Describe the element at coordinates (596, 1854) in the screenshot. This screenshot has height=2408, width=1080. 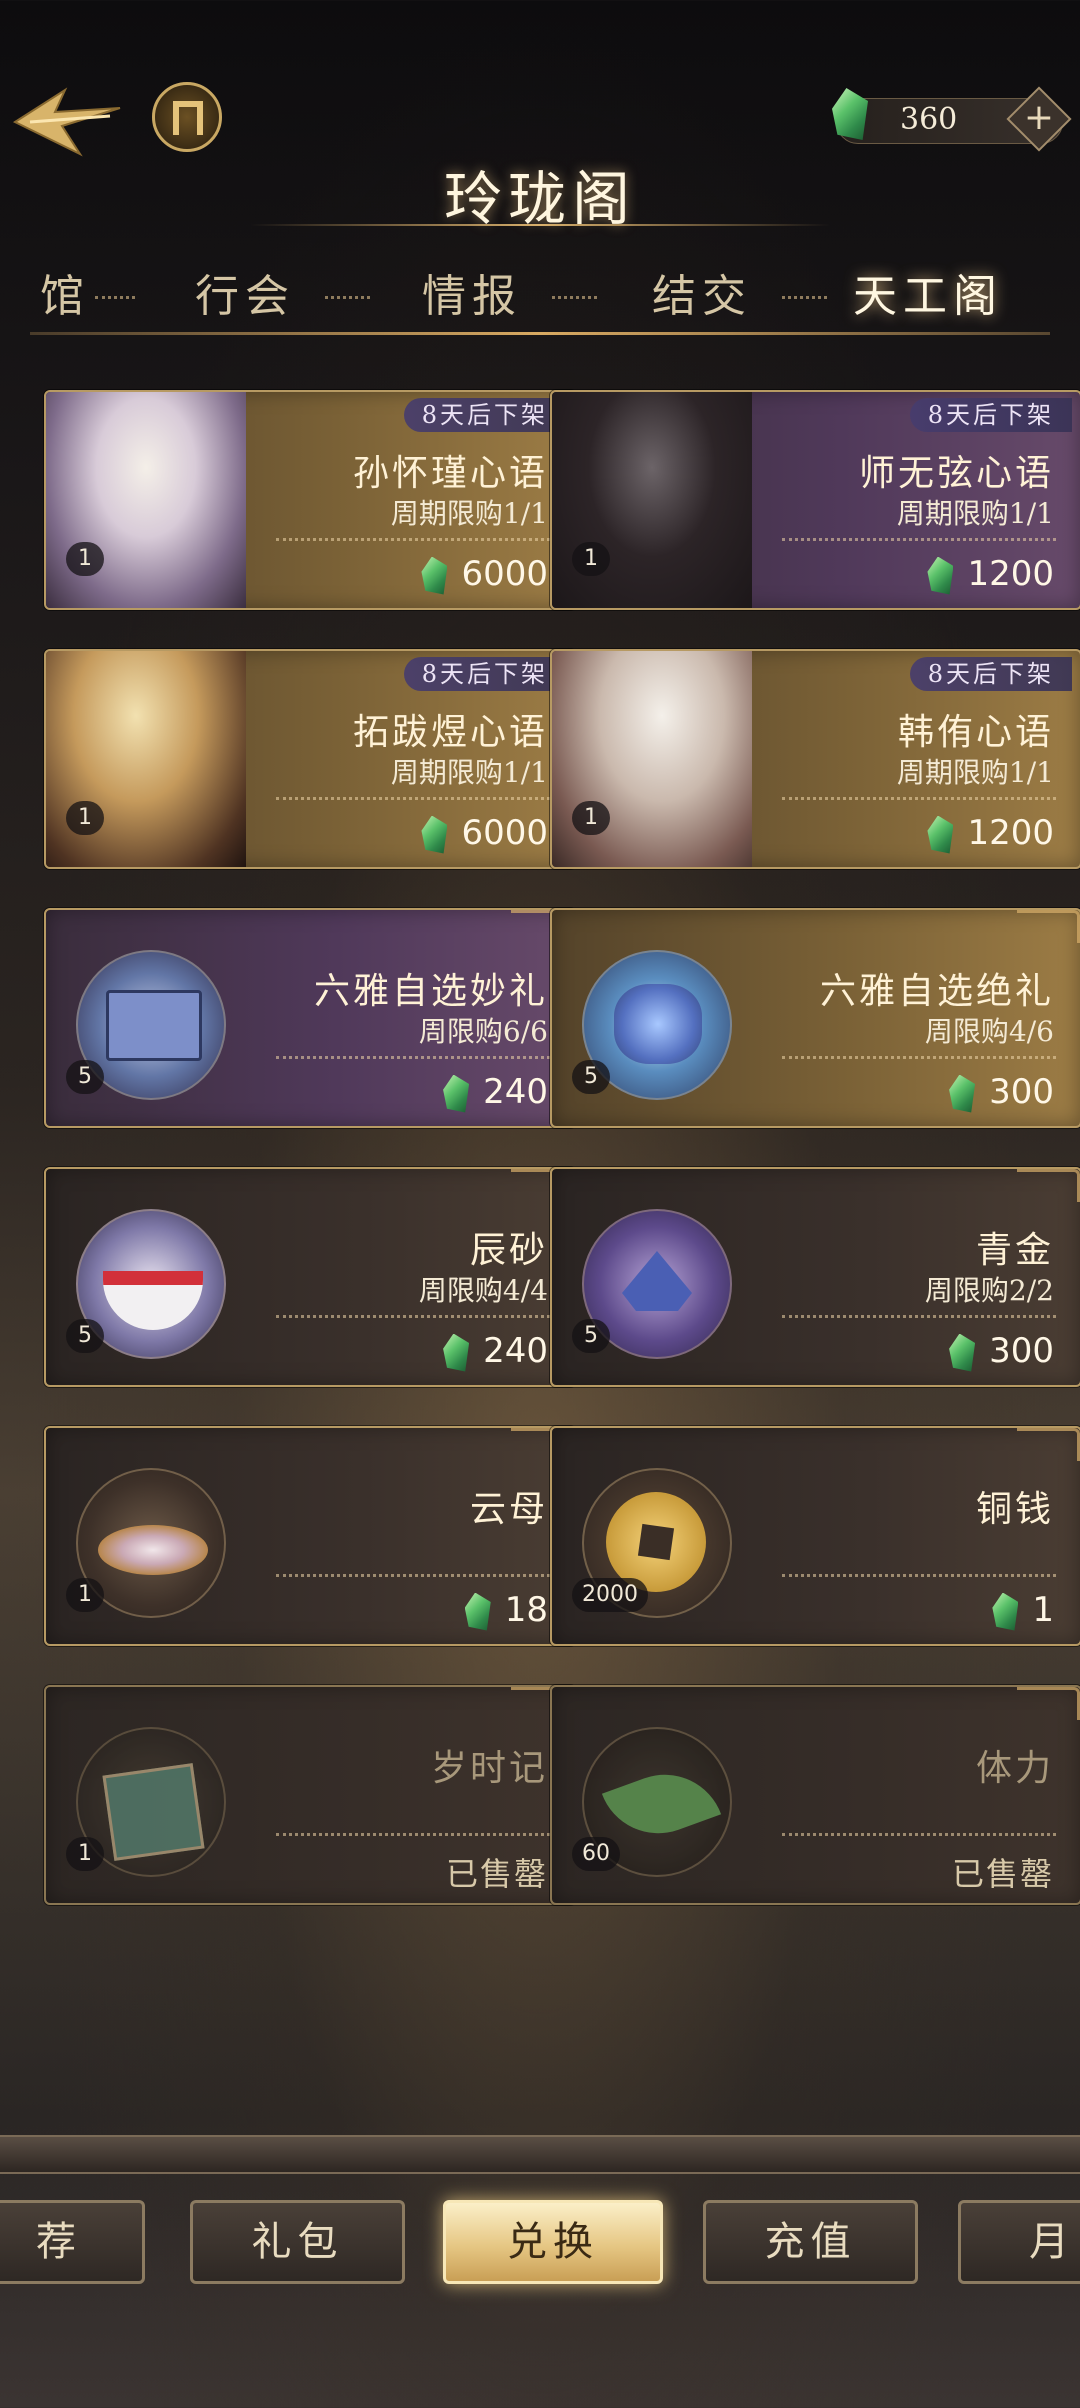
I see `item-quantity: 60` at that location.